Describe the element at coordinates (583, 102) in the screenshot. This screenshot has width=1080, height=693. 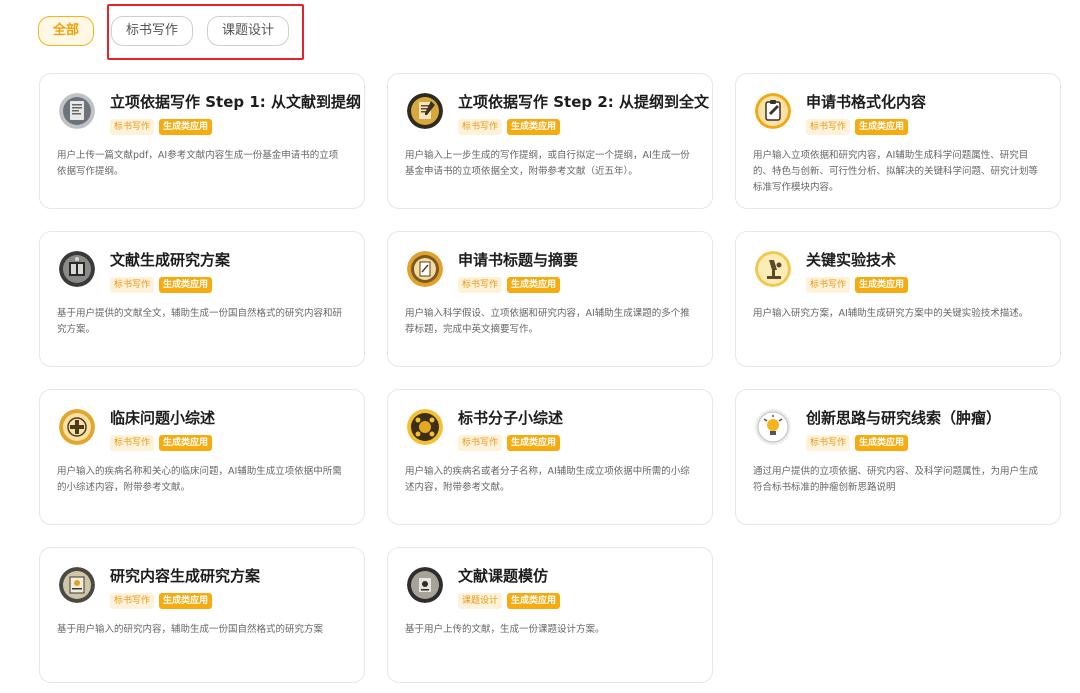
I see `card-title: 立项依据写作 Step 2: 从提纲到全文` at that location.